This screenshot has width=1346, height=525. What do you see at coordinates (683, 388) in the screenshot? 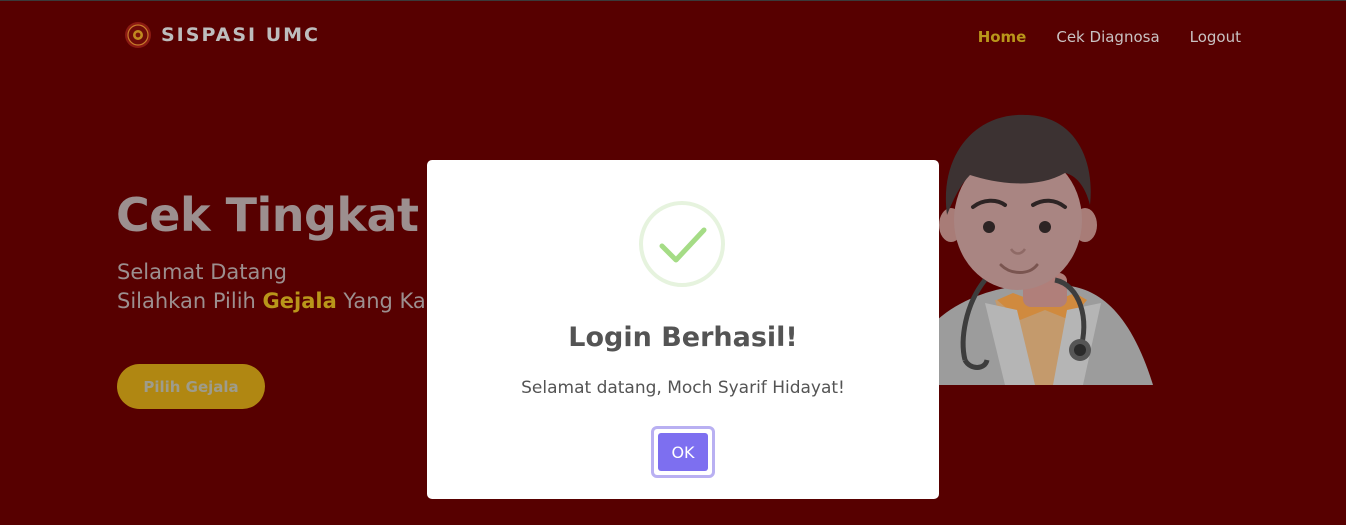
I see `dialog-message: Selamat datang, Moch Syarif Hidayat!` at bounding box center [683, 388].